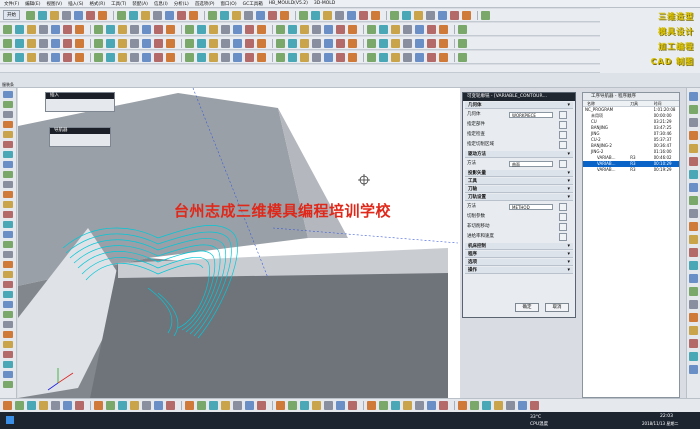 The width and height of the screenshot is (700, 429). What do you see at coordinates (10, 420) in the screenshot?
I see `windows-icon` at bounding box center [10, 420].